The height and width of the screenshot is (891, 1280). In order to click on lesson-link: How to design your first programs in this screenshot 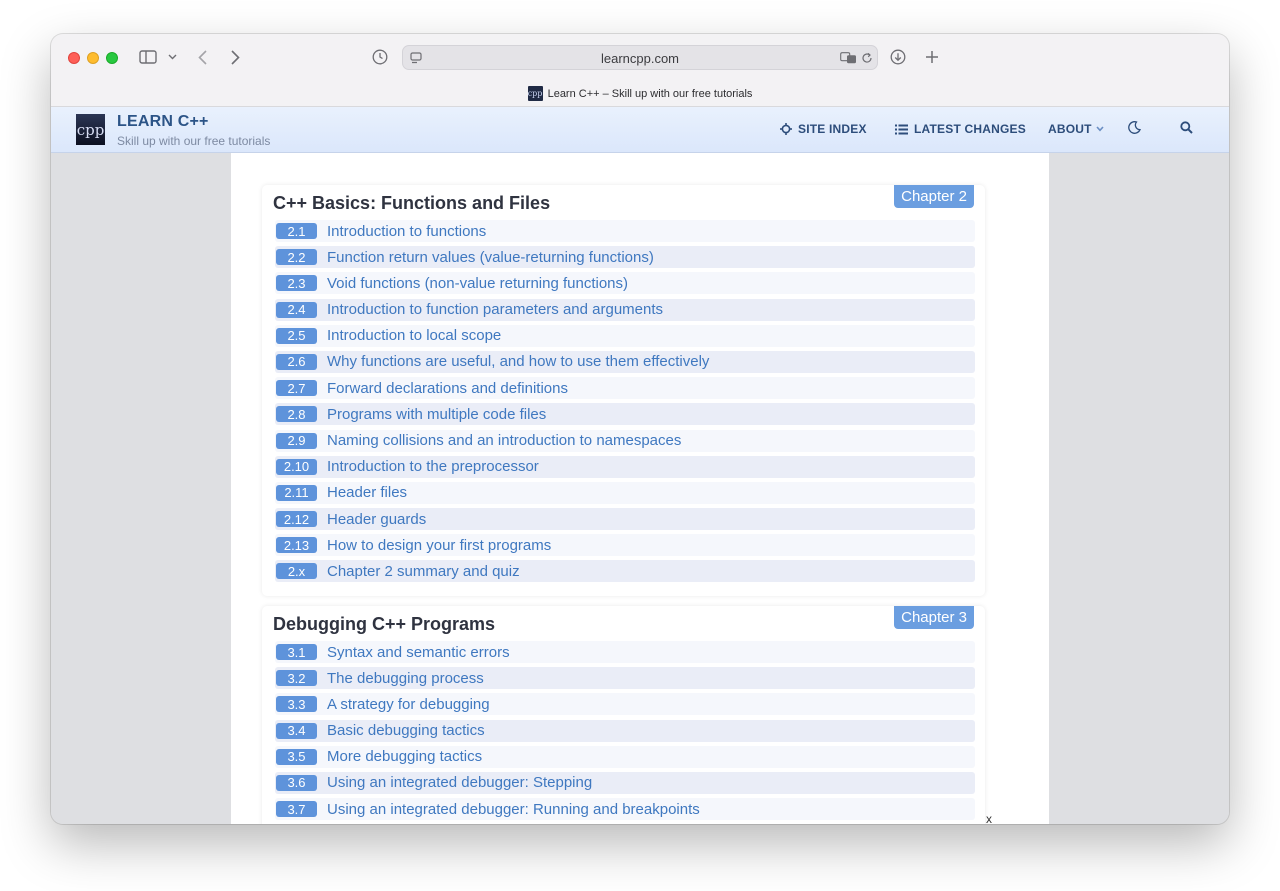, I will do `click(439, 545)`.